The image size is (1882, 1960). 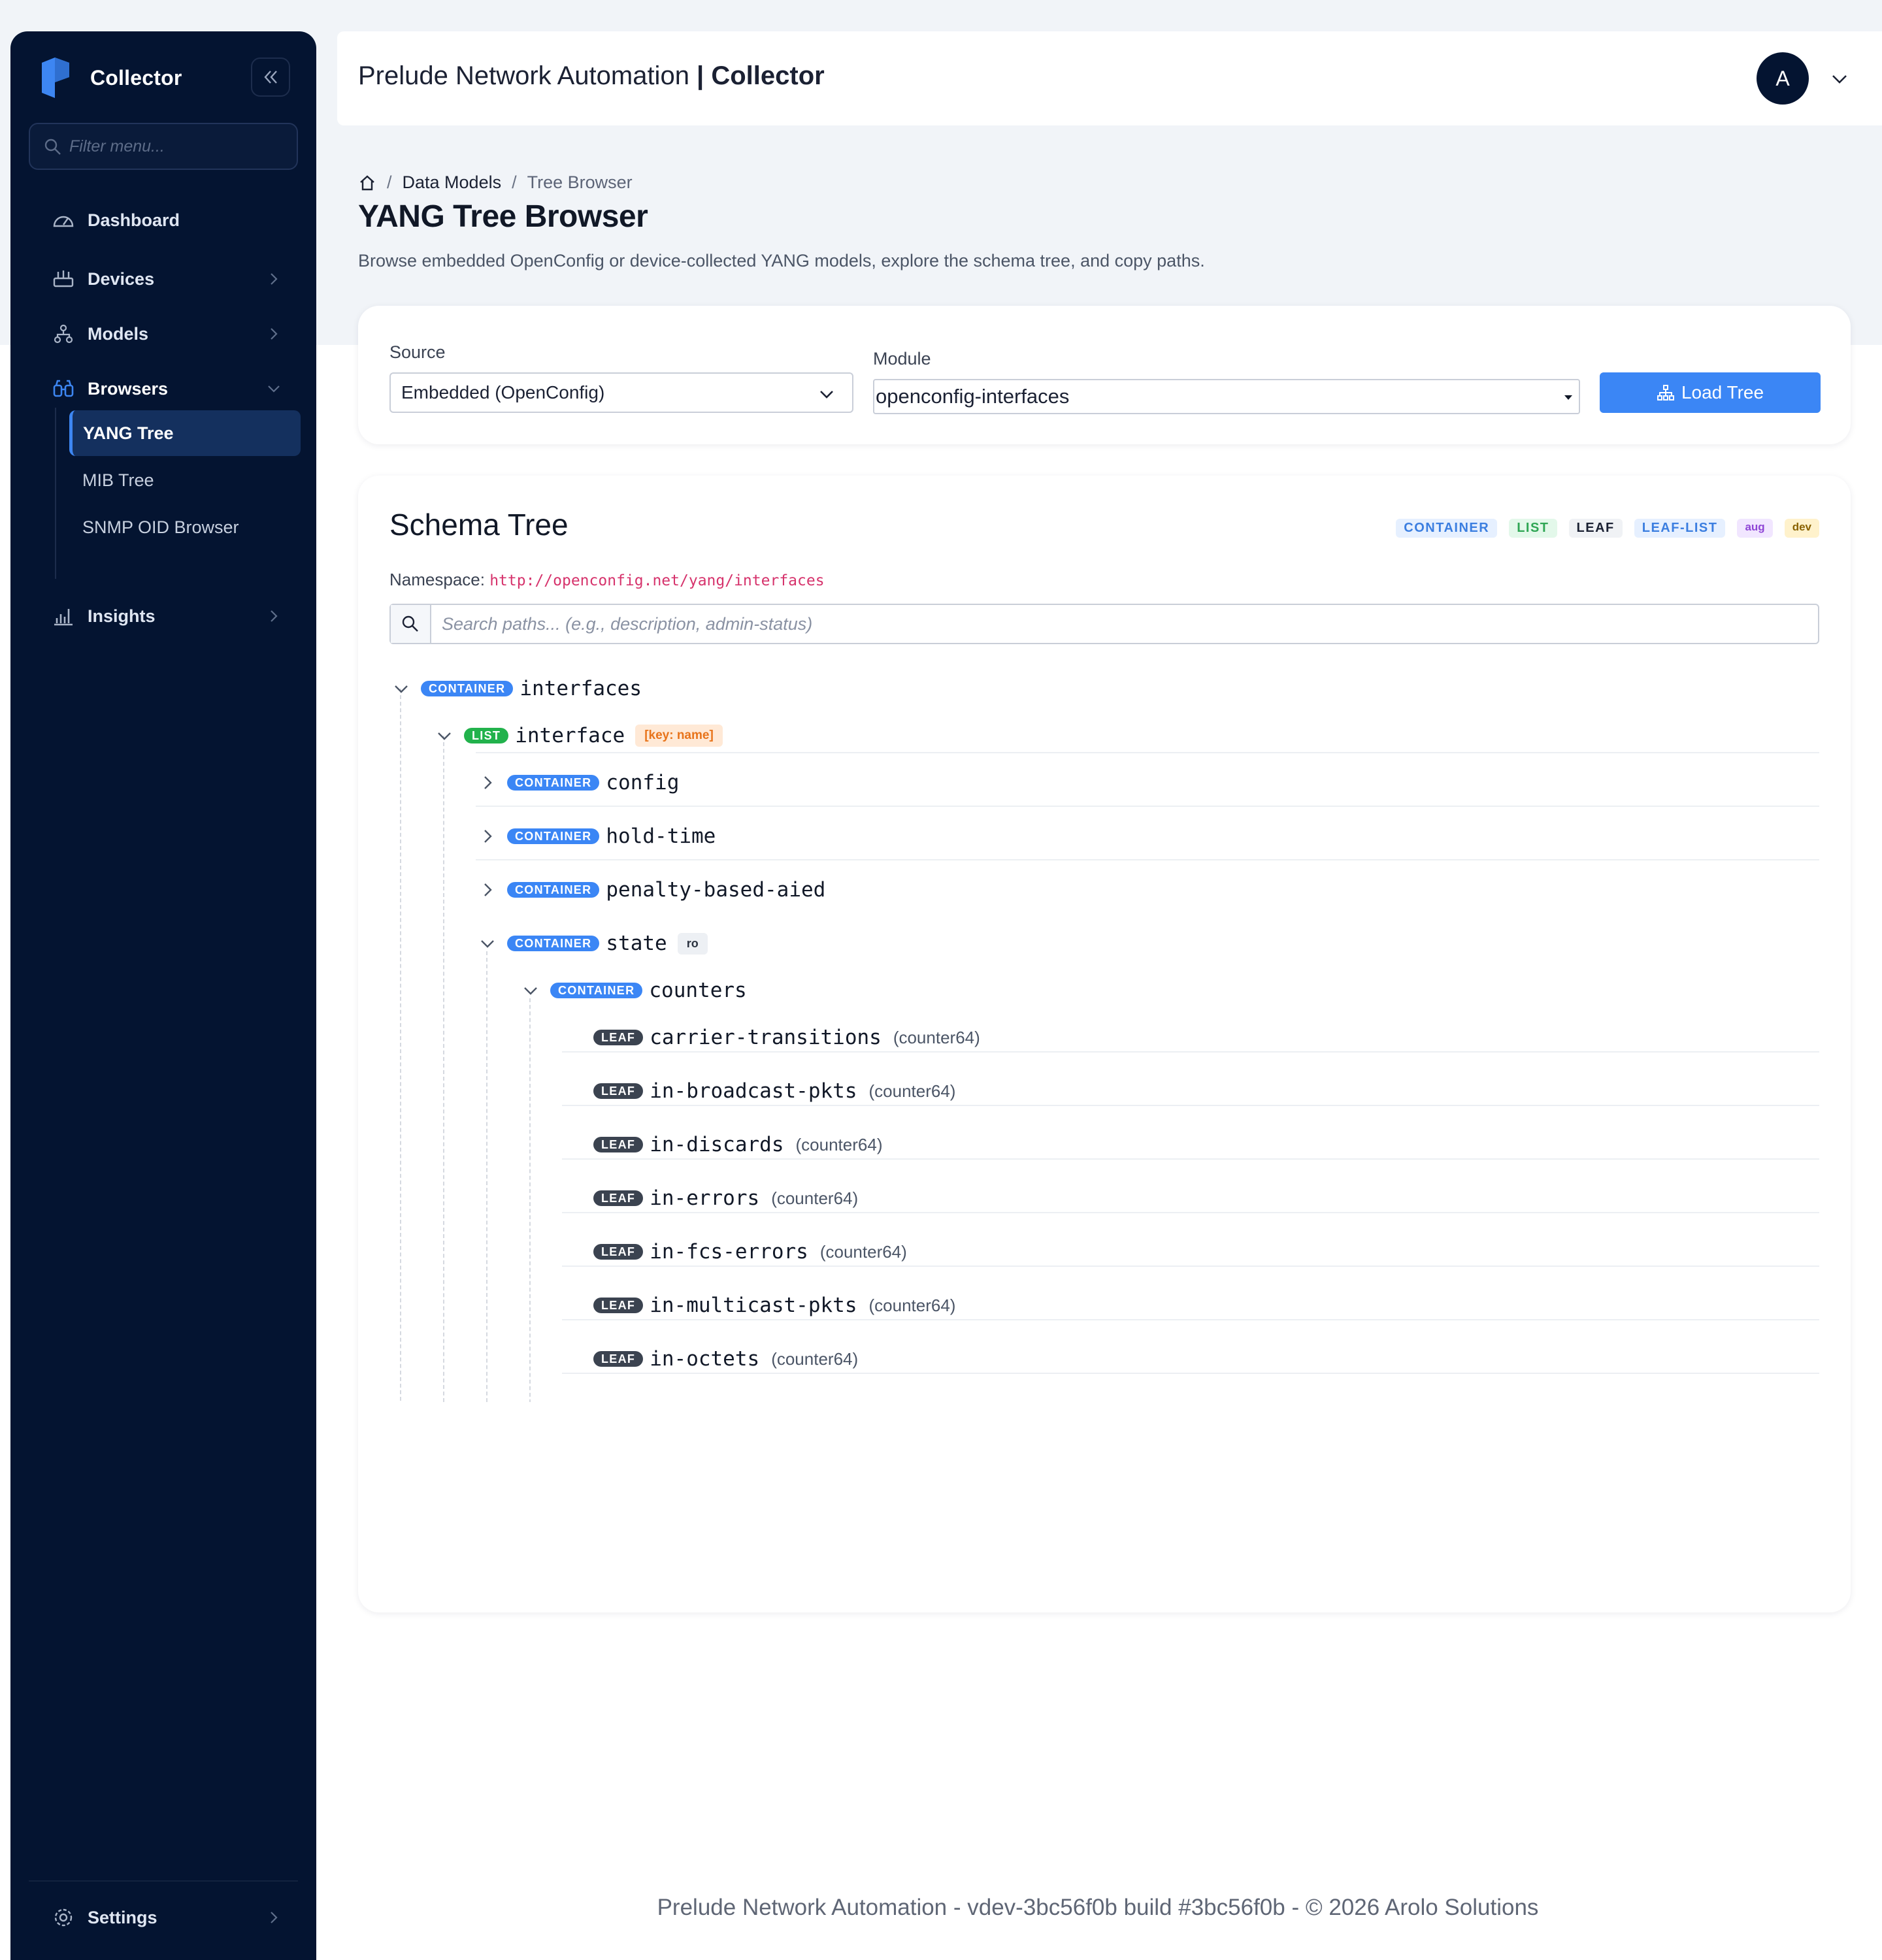 I want to click on tree-node: CONTAINER penalty-based-aied, so click(x=650, y=889).